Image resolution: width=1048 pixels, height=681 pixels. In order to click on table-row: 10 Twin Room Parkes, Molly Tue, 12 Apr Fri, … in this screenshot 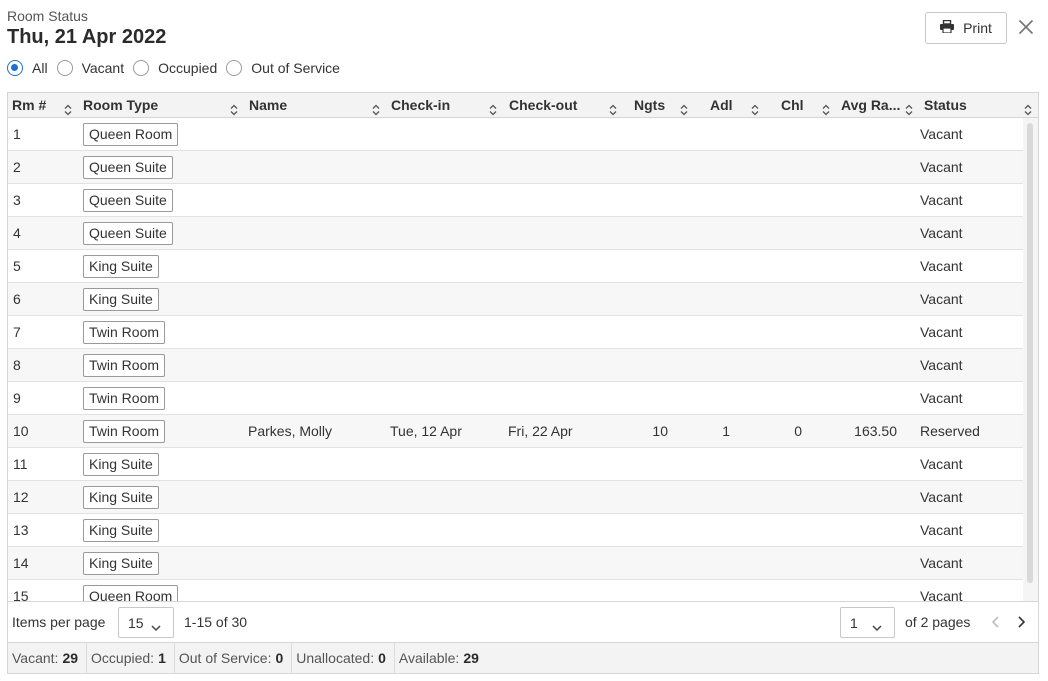, I will do `click(515, 431)`.